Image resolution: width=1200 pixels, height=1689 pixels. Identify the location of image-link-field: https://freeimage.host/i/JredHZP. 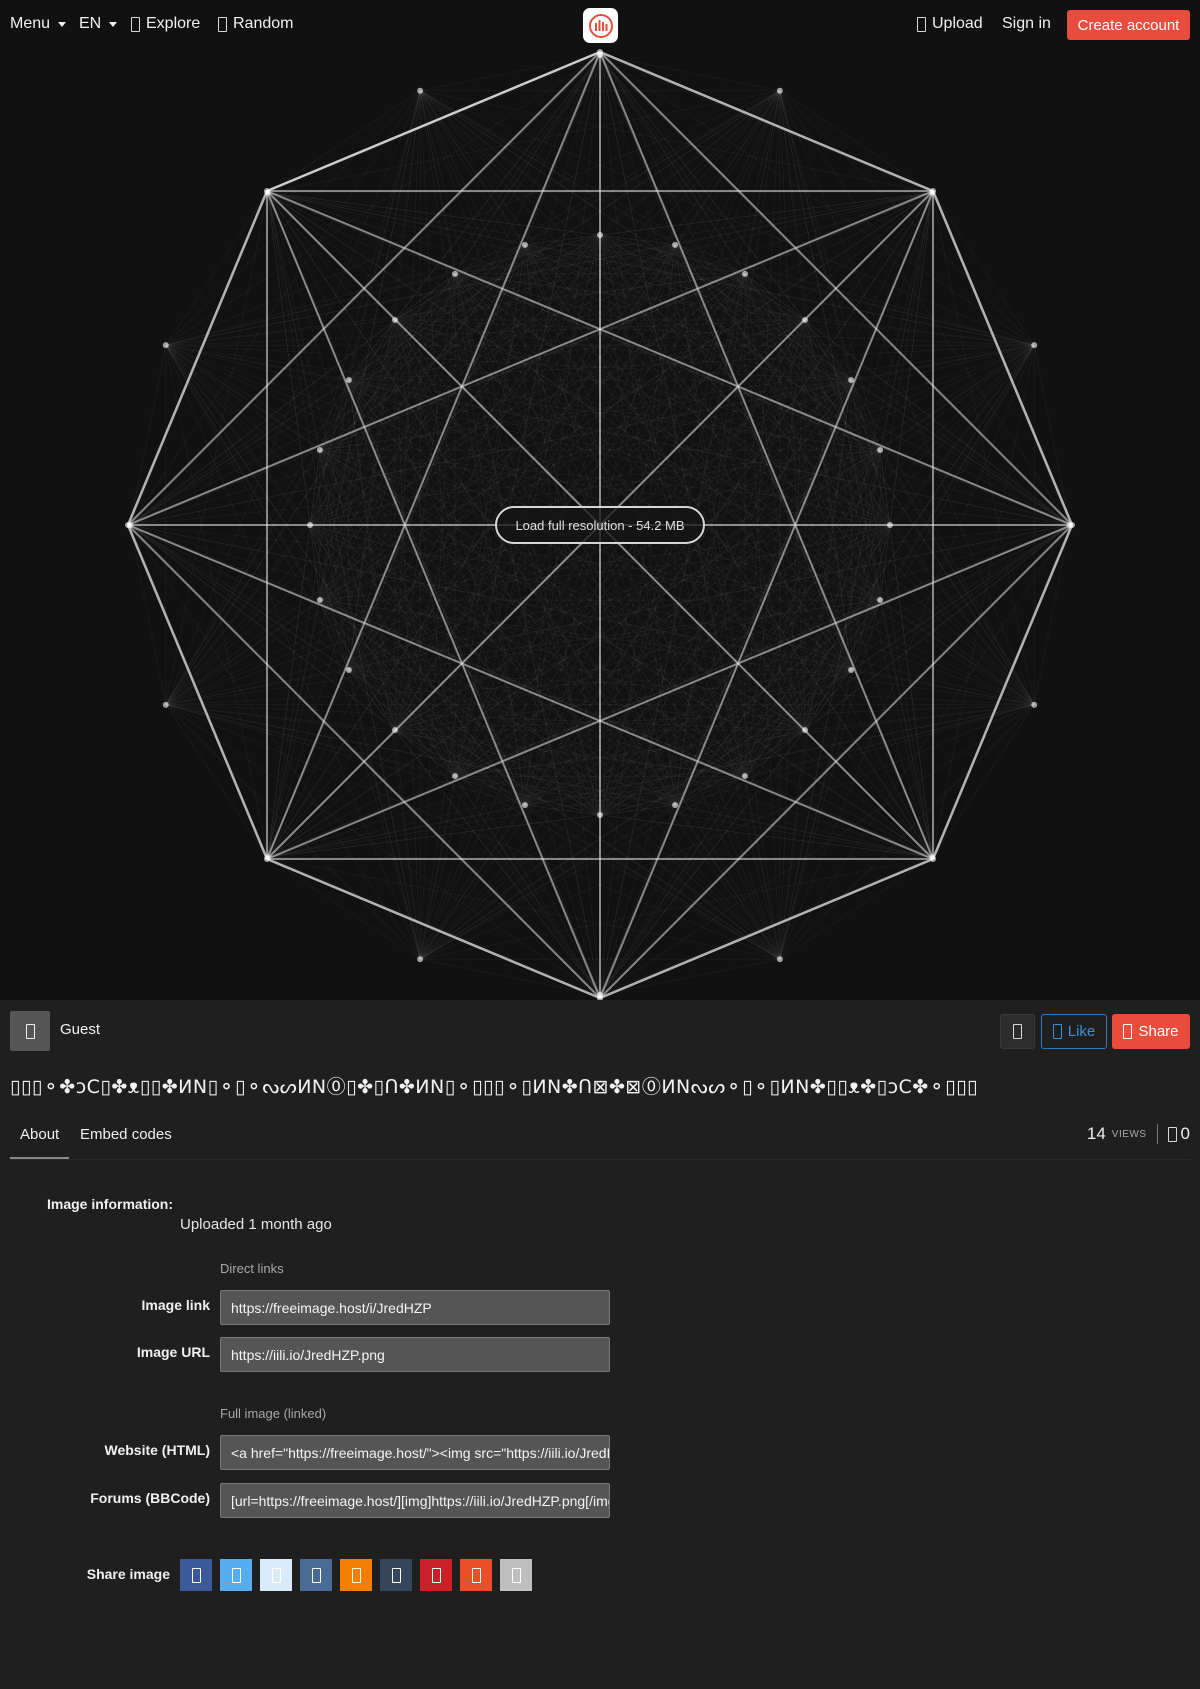
(415, 1307).